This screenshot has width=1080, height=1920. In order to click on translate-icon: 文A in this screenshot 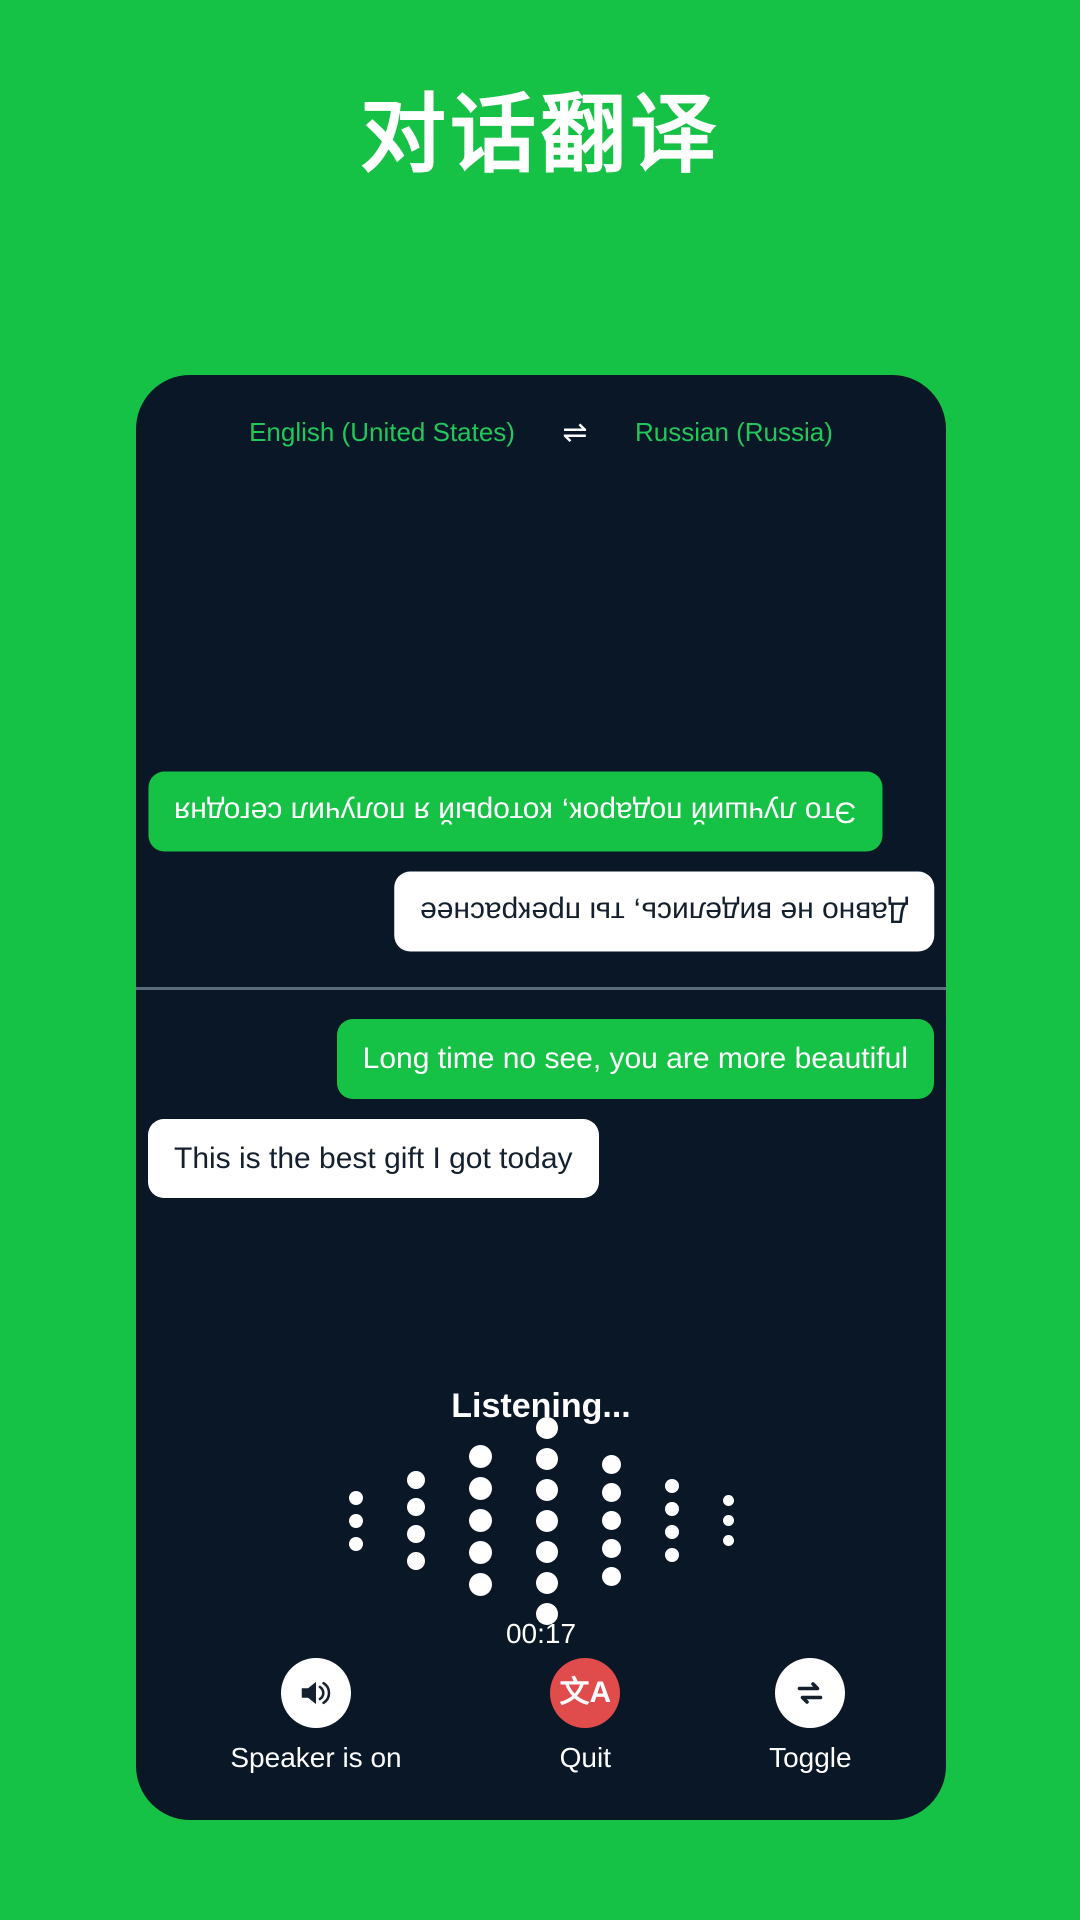, I will do `click(585, 1693)`.